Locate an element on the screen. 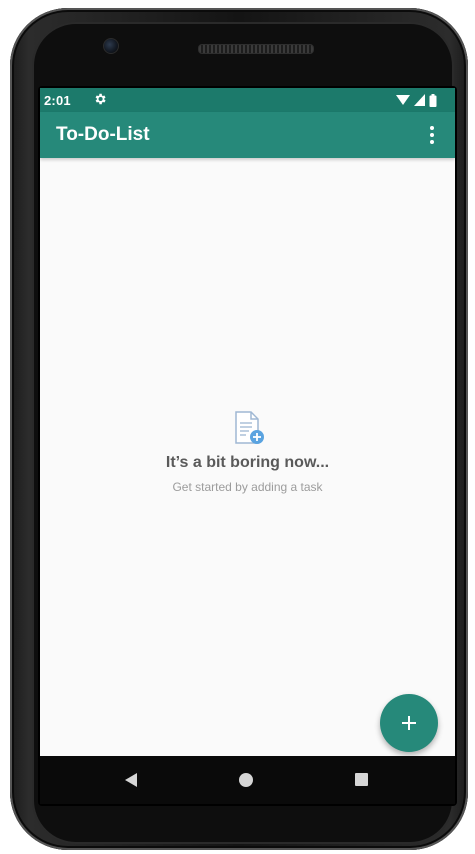 The height and width of the screenshot is (854, 475). overflow-menu-icon is located at coordinates (432, 135).